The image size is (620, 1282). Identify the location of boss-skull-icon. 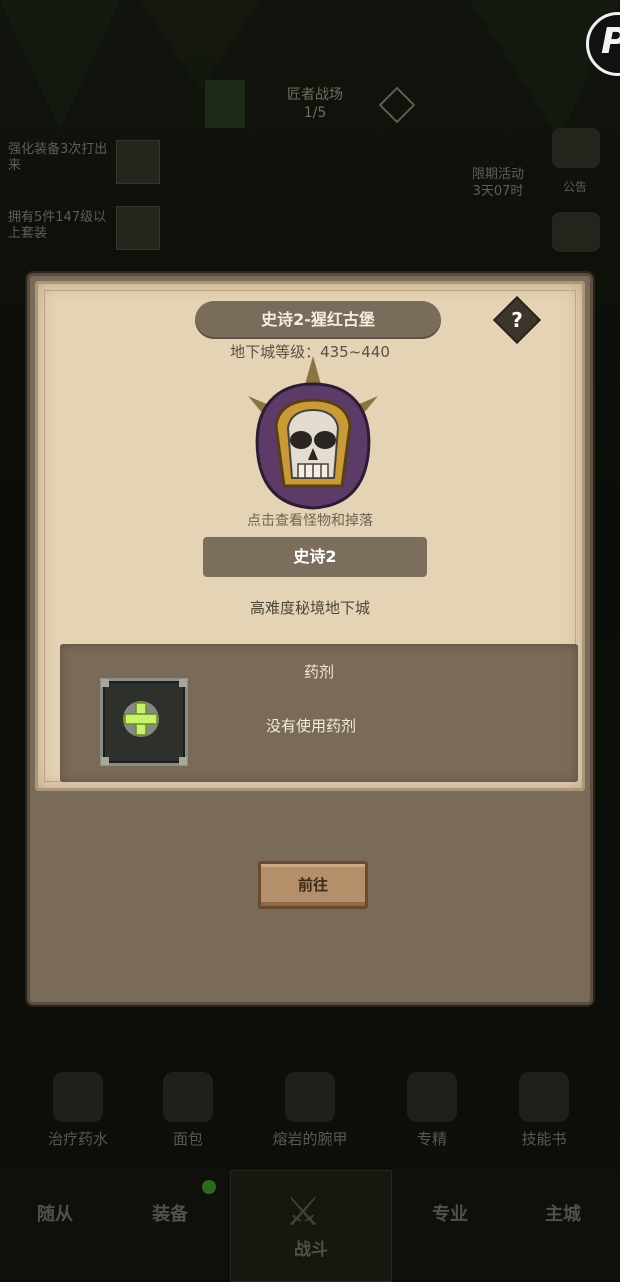
(313, 436).